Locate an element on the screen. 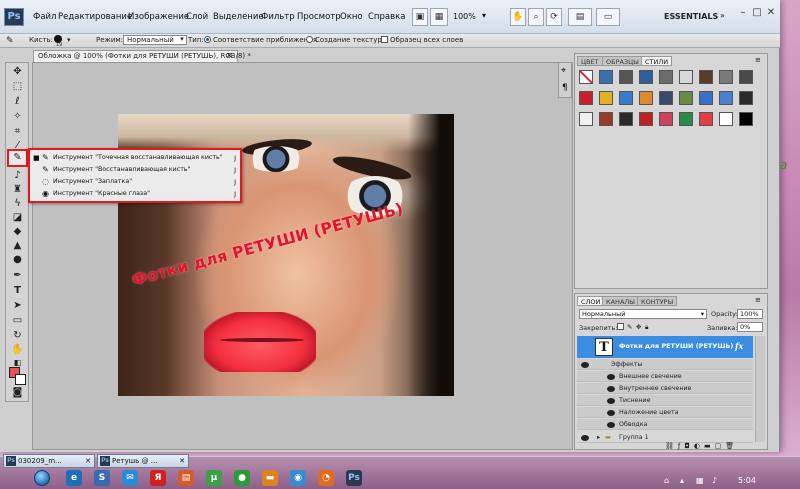 The width and height of the screenshot is (800, 489). layers-scrollbar is located at coordinates (760, 389).